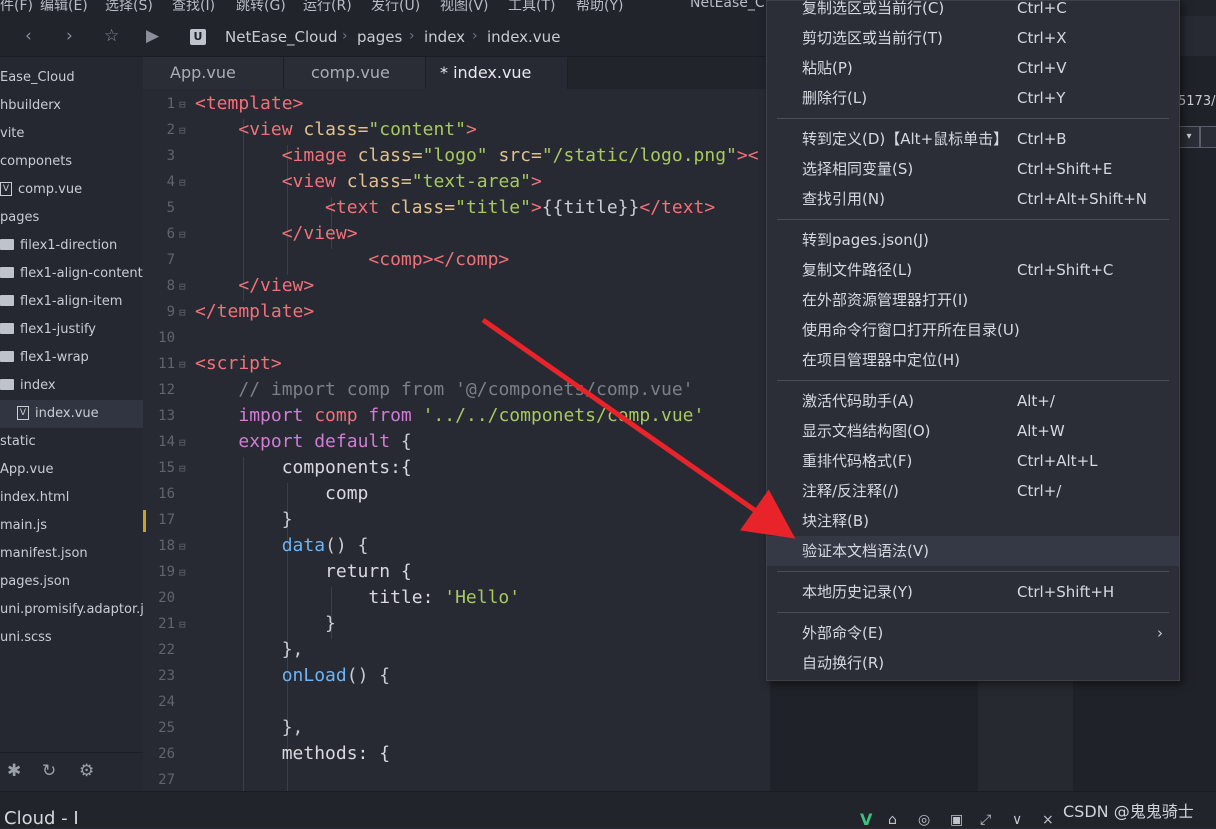 This screenshot has height=829, width=1216. I want to click on context-menu-item: 使用命令行窗口打开所在目录(U), so click(973, 330).